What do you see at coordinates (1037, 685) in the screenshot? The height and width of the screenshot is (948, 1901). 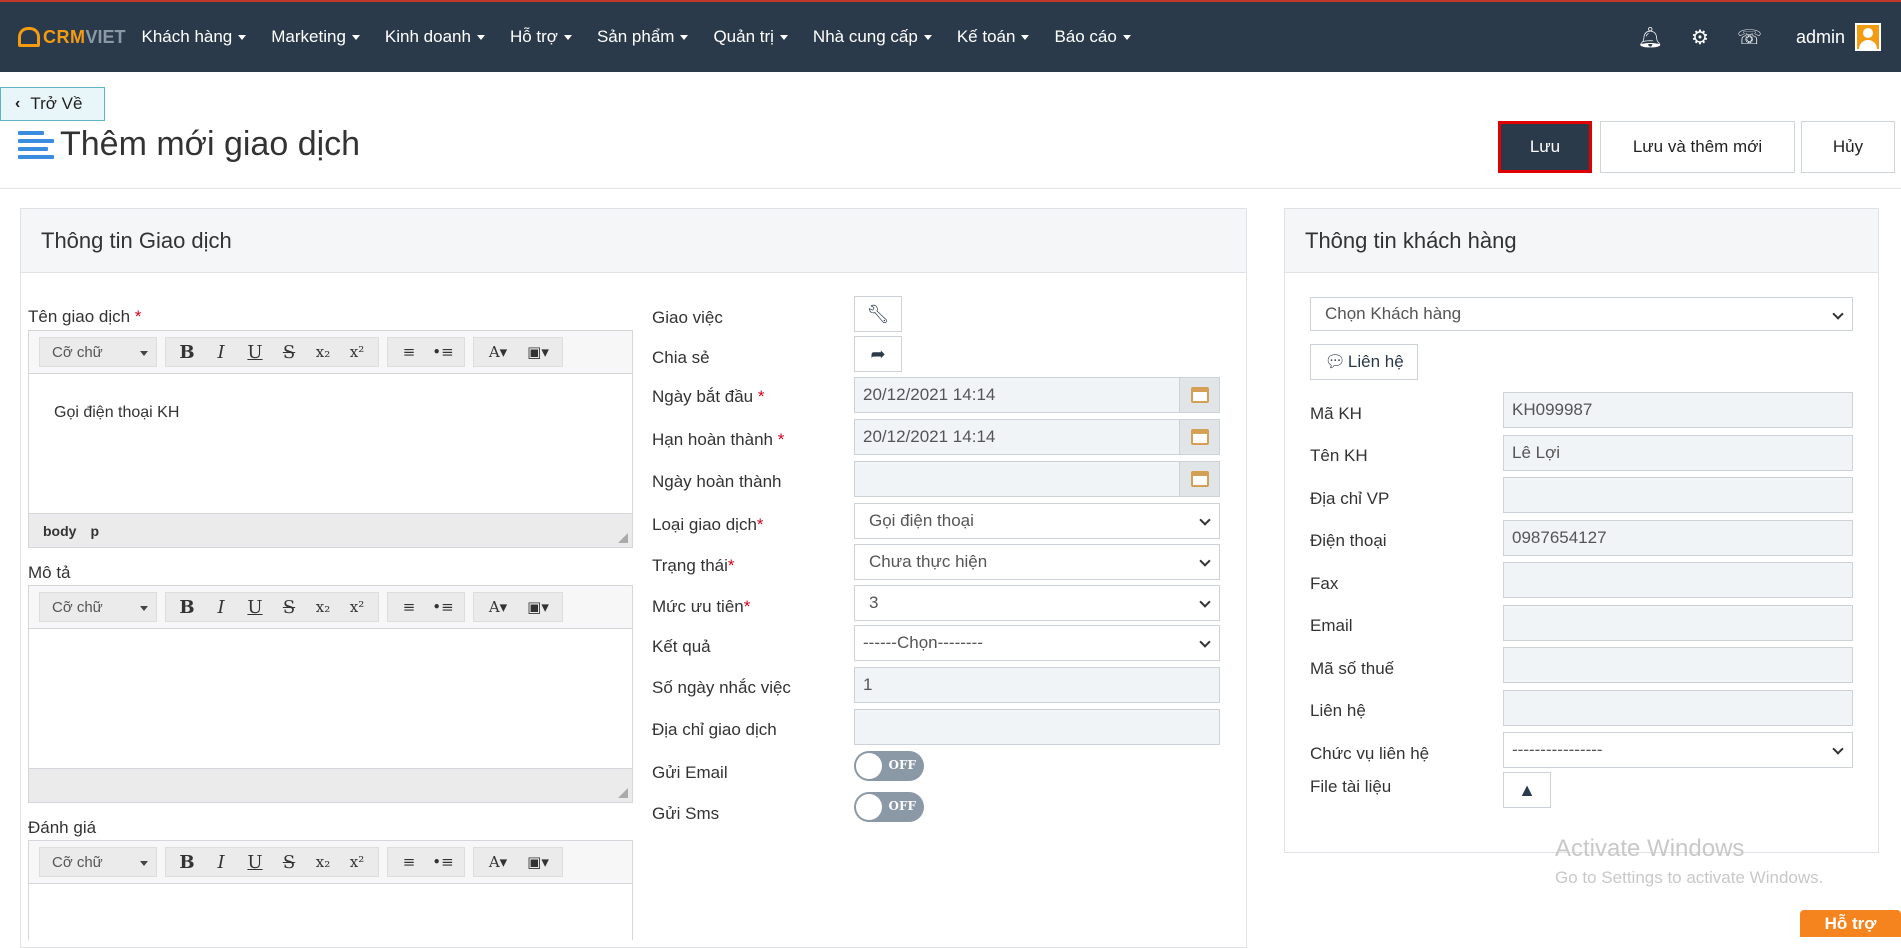 I see `remind-days-input: 1` at bounding box center [1037, 685].